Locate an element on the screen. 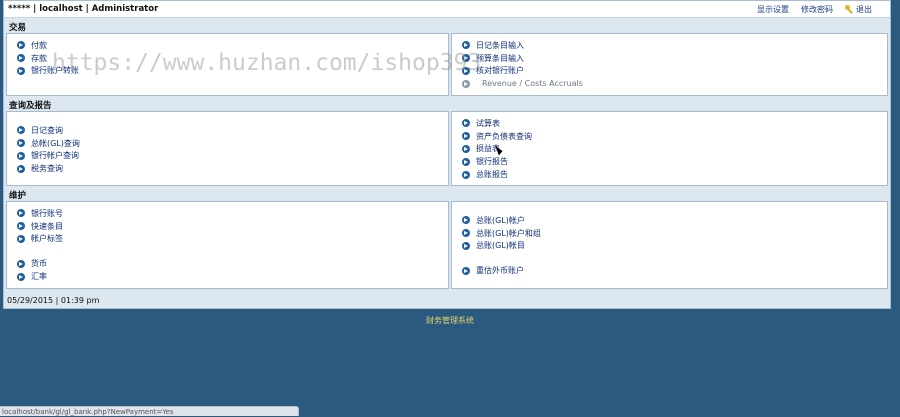 Image resolution: width=900 pixels, height=417 pixels. menu-item-budget-entry: 预算条目输入 is located at coordinates (674, 58).